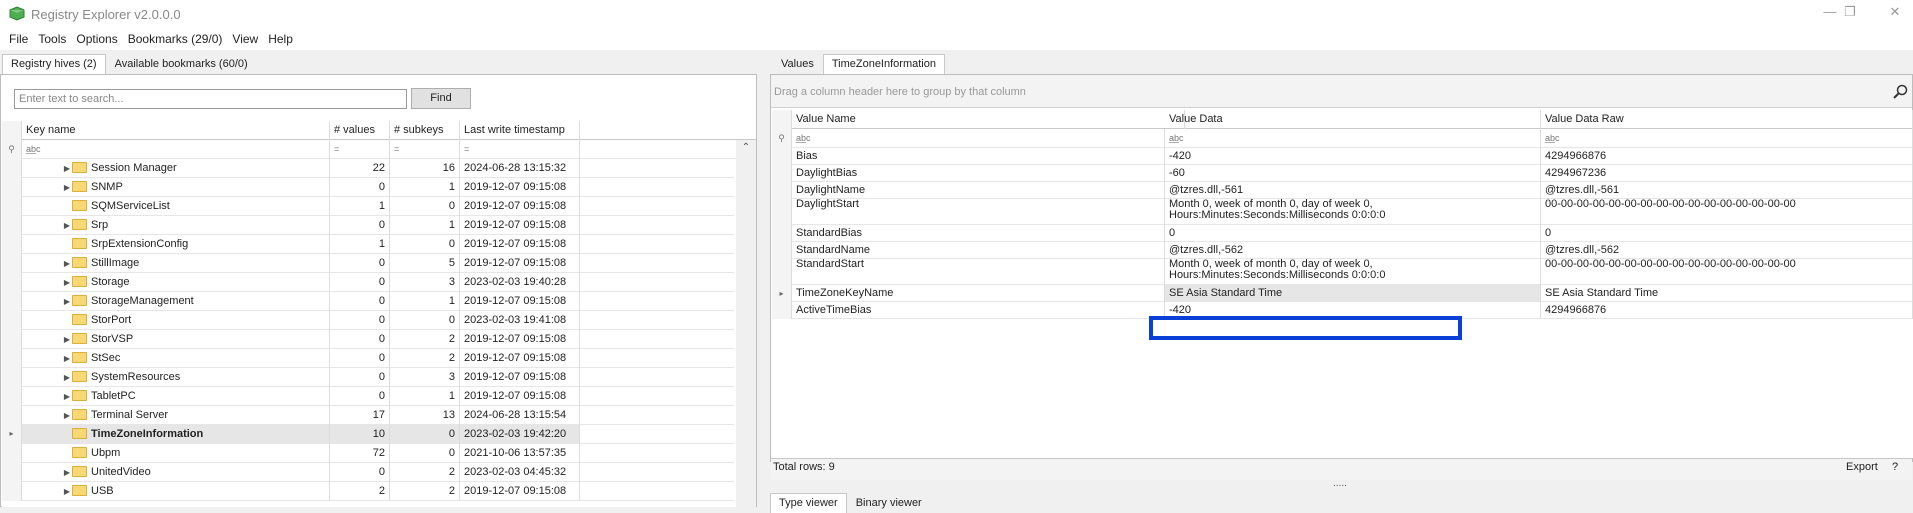  Describe the element at coordinates (360, 130) in the screenshot. I see `col-values: # values` at that location.